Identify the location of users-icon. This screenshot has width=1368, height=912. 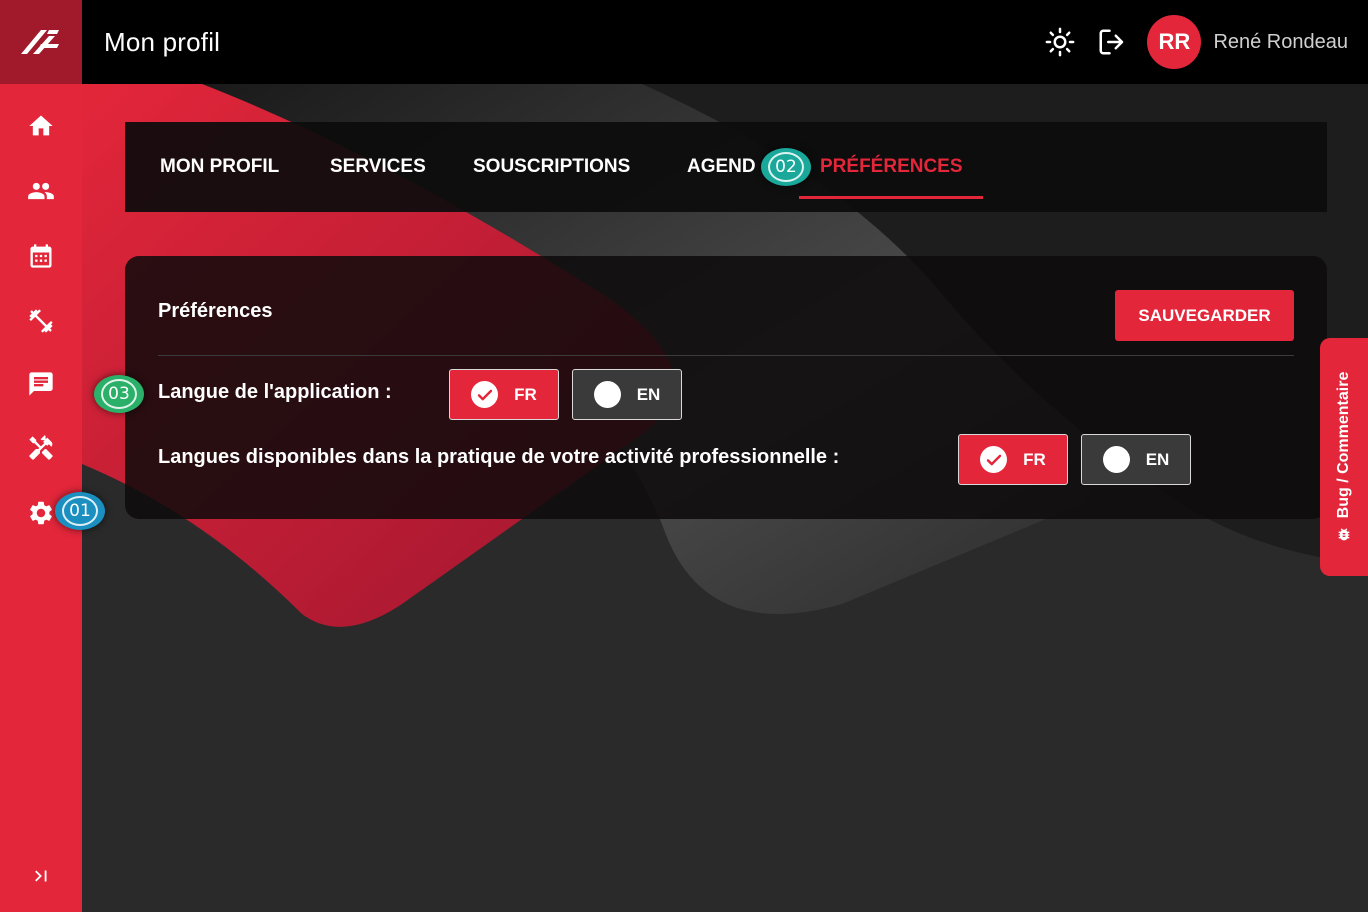
(41, 191).